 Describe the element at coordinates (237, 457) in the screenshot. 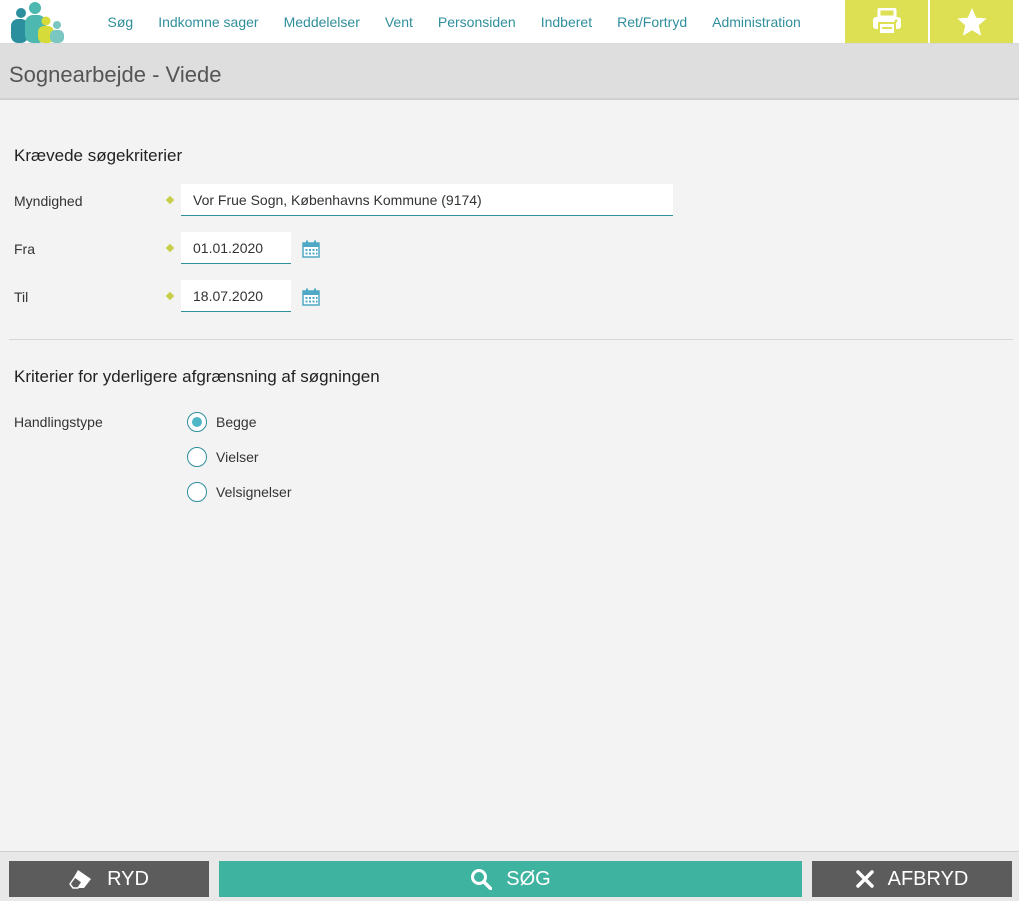

I see `radio-label: Vielser` at that location.